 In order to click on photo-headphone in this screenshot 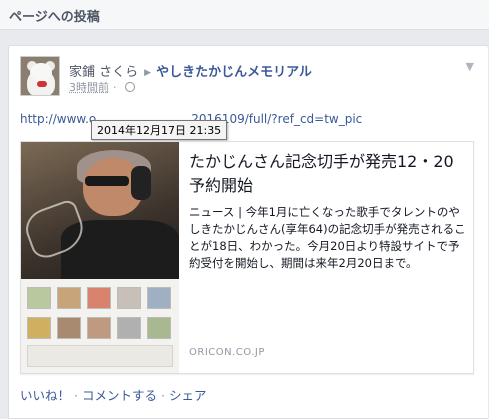, I will do `click(141, 183)`.